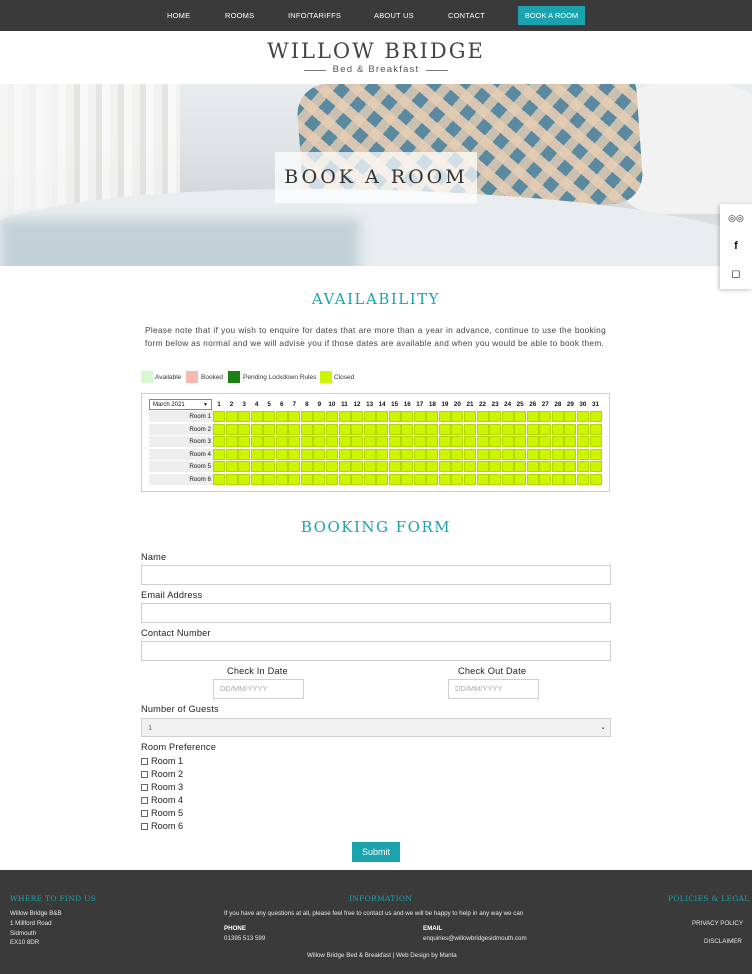 This screenshot has height=974, width=752. What do you see at coordinates (376, 613) in the screenshot?
I see `email-input` at bounding box center [376, 613].